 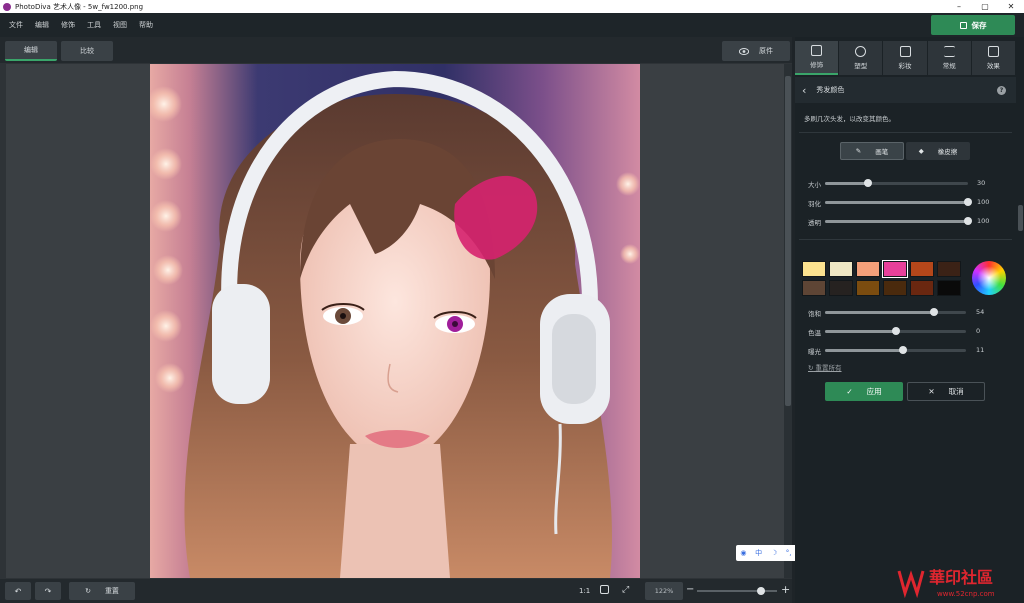 I want to click on menu-retouch: 修饰, so click(x=68, y=25).